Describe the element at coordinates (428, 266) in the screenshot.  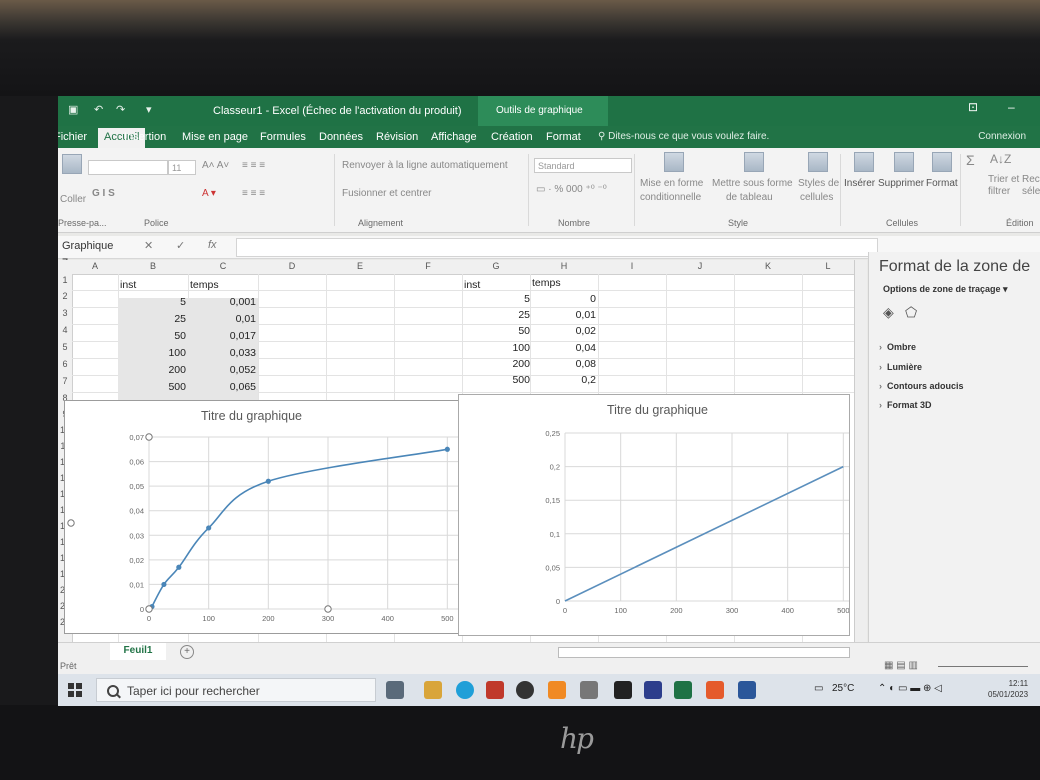
I see `column-header: F` at that location.